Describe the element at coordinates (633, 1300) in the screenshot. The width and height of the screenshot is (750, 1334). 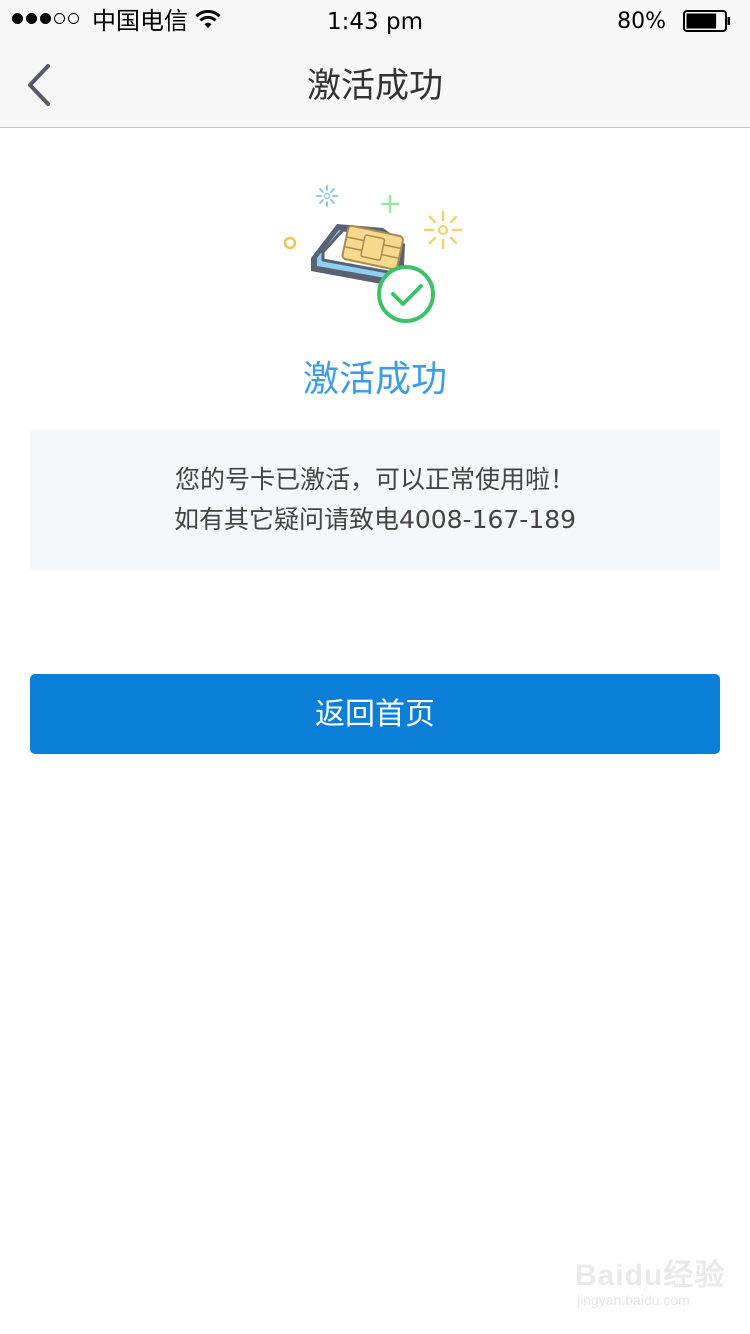
I see `watermark-url: jingyan.baidu.com` at that location.